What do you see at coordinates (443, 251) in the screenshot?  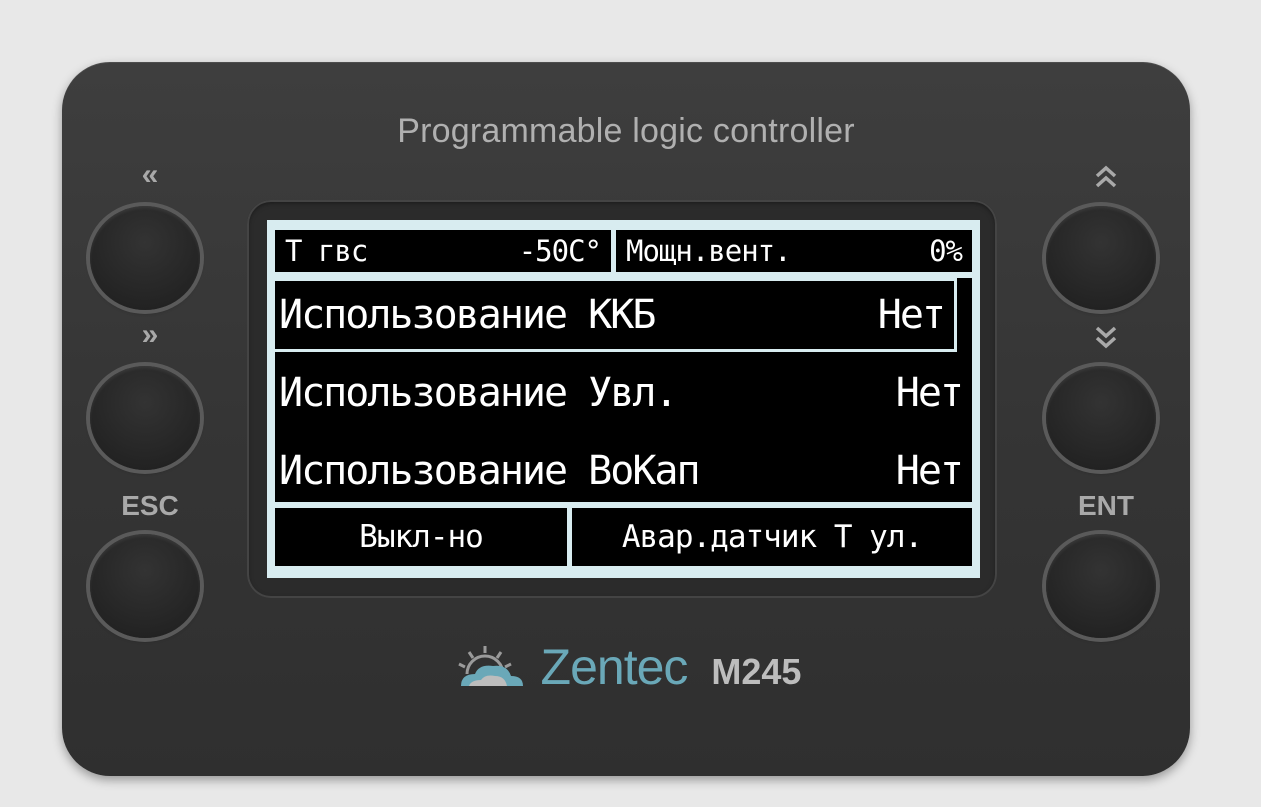 I see `hot-water-temp-cell: Т гвс -50С°` at bounding box center [443, 251].